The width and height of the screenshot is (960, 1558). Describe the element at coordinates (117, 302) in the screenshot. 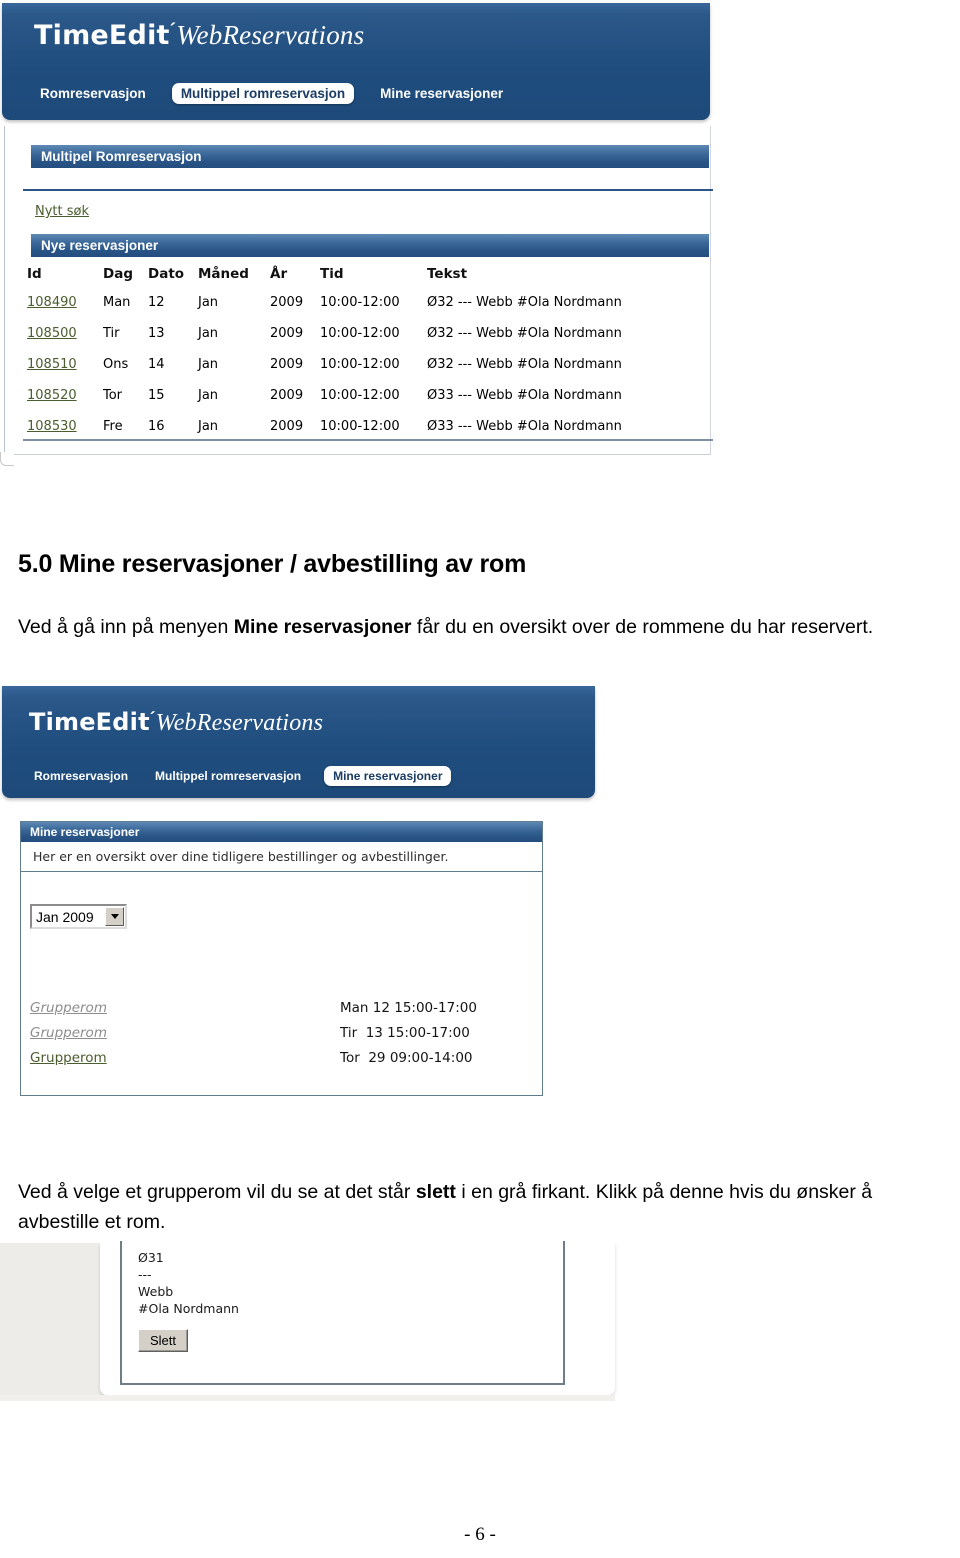

I see `cell-dag: Man` at that location.